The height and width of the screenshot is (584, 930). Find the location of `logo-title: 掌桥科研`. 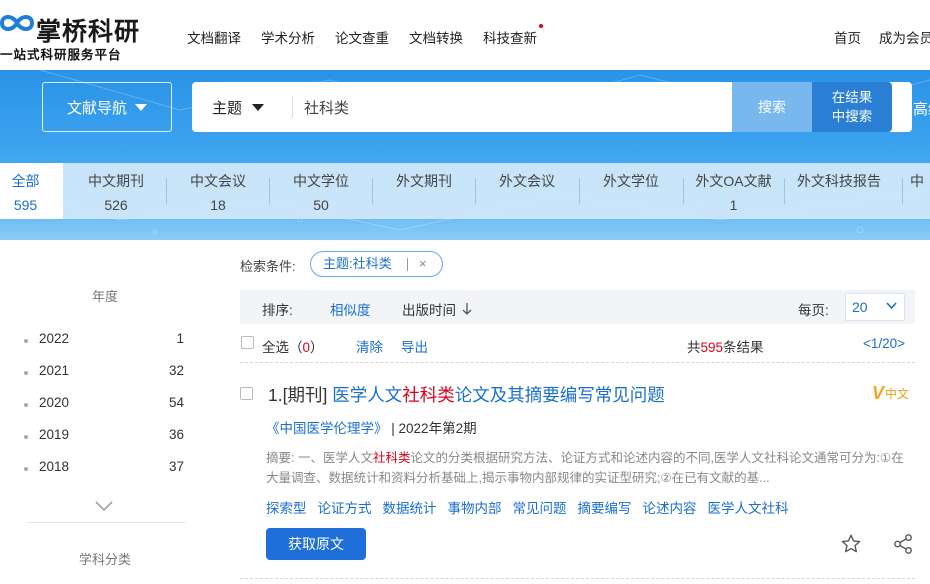

logo-title: 掌桥科研 is located at coordinates (88, 31).